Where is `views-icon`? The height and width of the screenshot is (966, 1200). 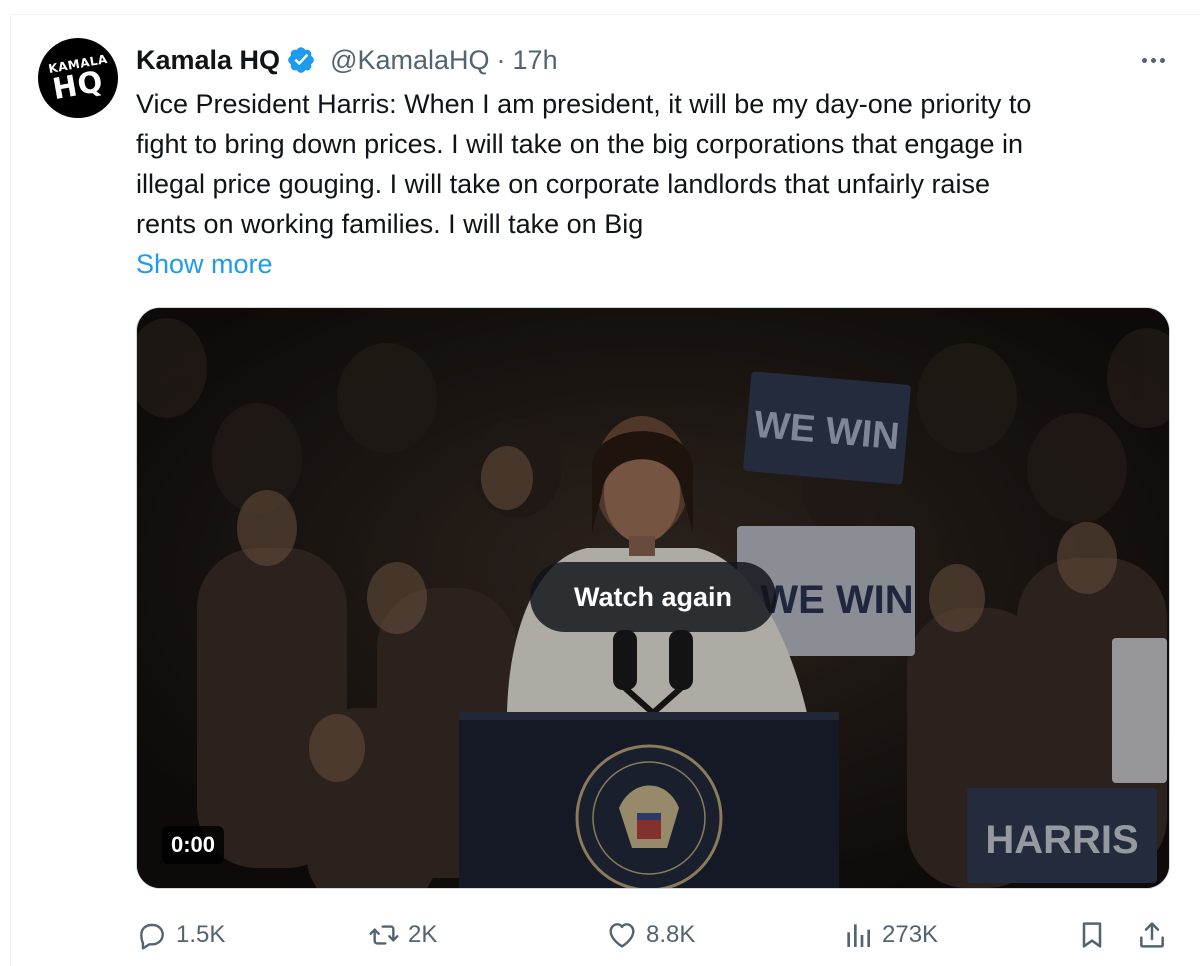 views-icon is located at coordinates (858, 935).